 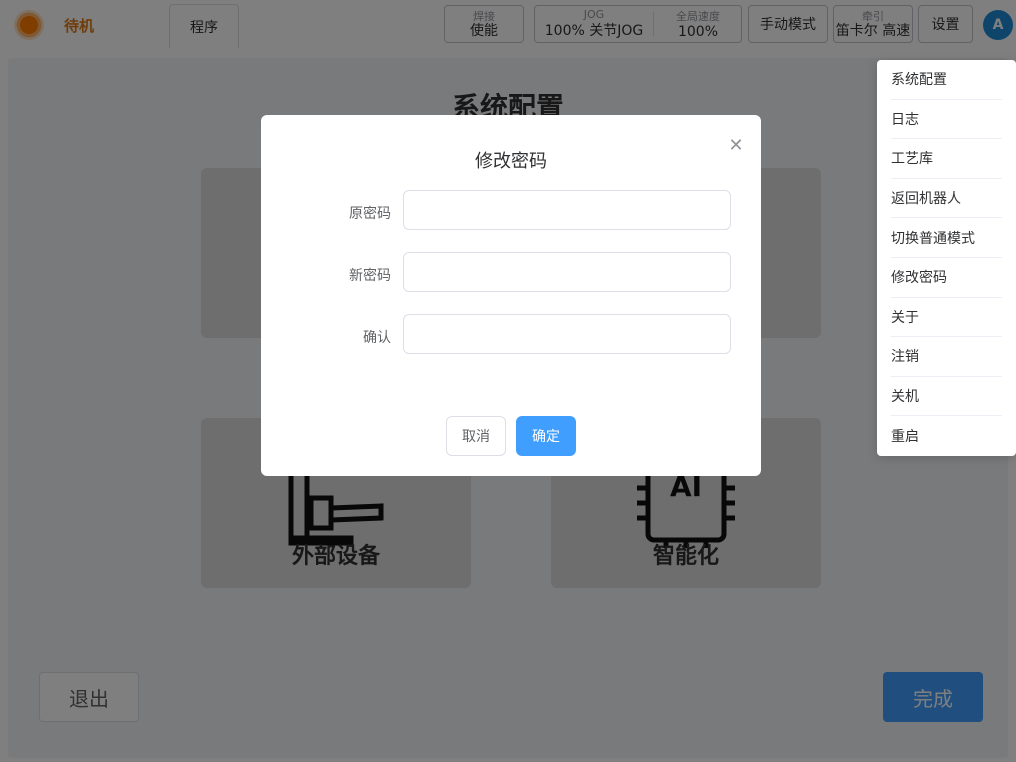 I want to click on old-password-input, so click(x=567, y=210).